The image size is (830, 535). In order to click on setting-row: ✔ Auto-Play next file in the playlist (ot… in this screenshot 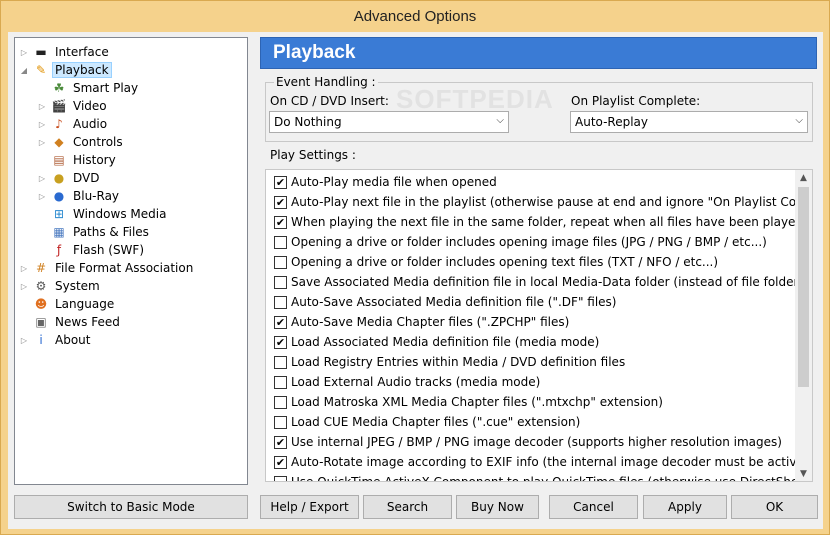, I will do `click(543, 202)`.